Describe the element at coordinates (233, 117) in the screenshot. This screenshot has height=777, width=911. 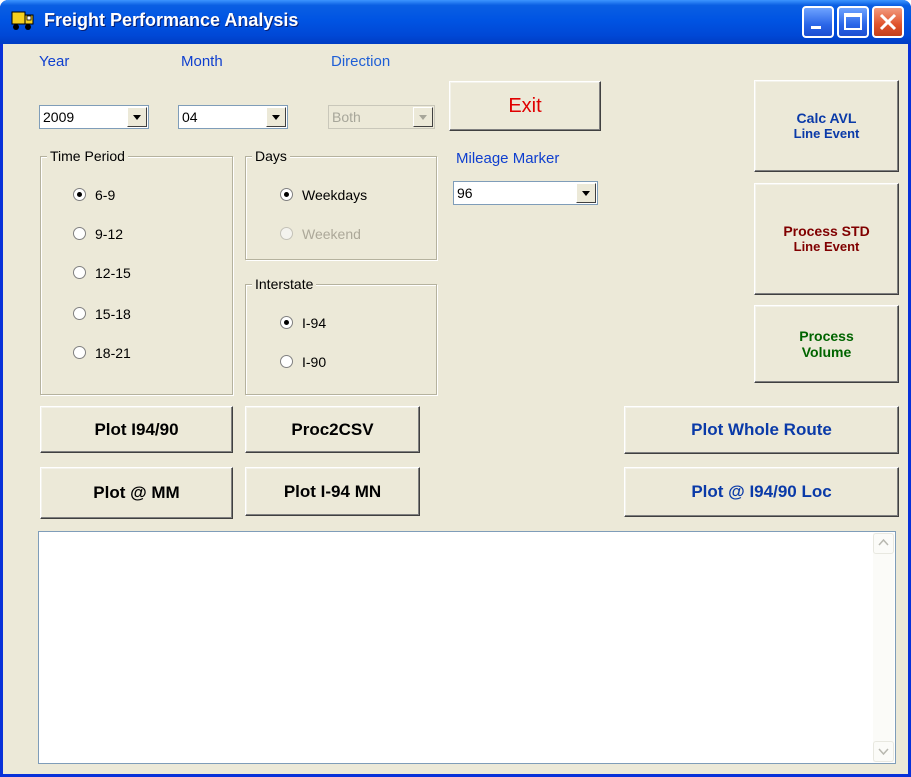
I see `month-select: 04` at that location.